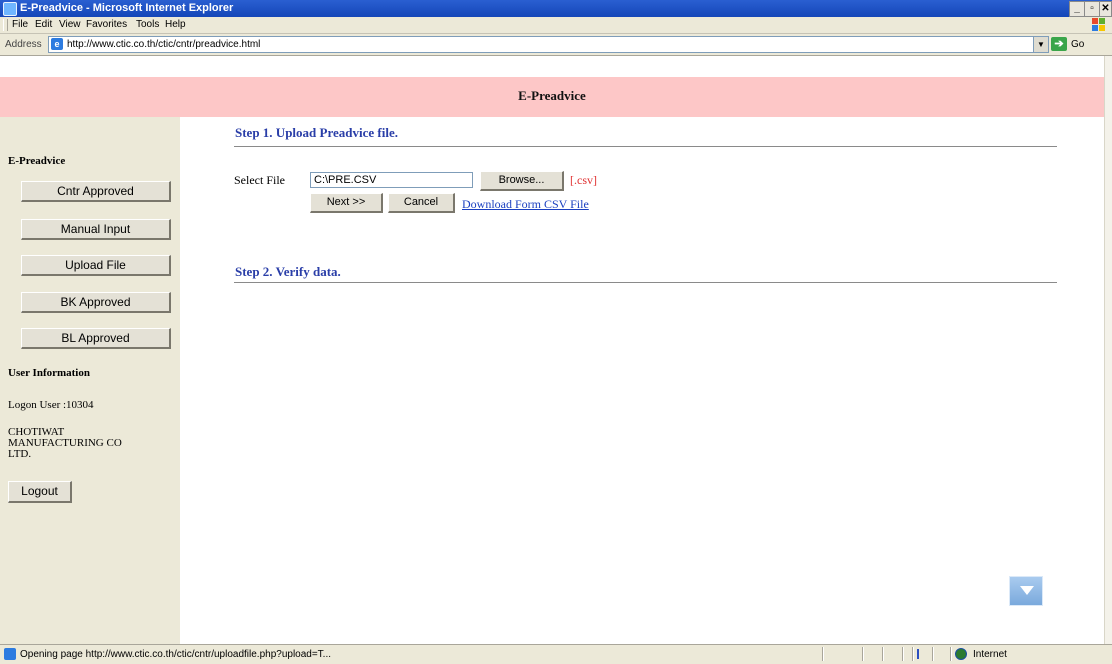 Image resolution: width=1112 pixels, height=664 pixels. I want to click on go-button: Go, so click(1077, 44).